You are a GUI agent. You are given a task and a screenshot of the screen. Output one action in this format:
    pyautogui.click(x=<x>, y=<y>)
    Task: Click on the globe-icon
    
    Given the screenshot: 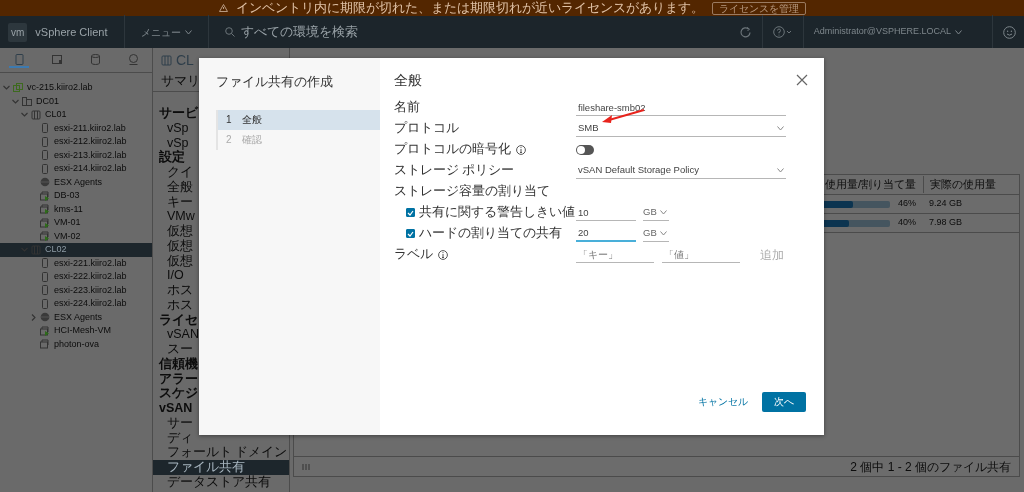 What is the action you would take?
    pyautogui.click(x=45, y=317)
    